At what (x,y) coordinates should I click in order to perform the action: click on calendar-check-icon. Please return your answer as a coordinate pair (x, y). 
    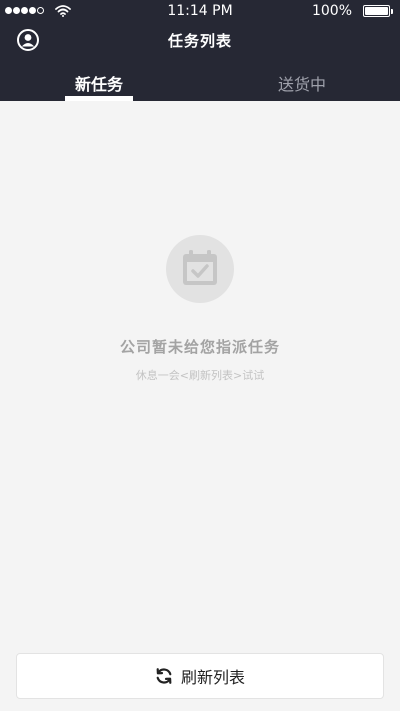
    Looking at the image, I should click on (200, 267).